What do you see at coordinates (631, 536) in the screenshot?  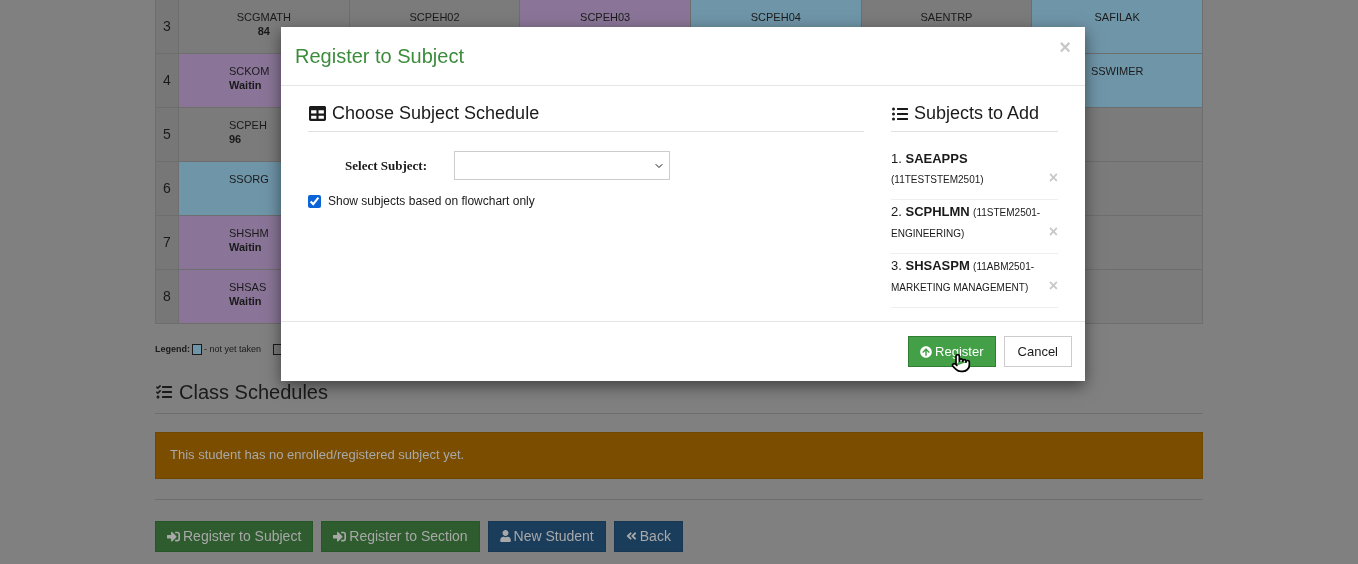 I see `double-chevron-icon` at bounding box center [631, 536].